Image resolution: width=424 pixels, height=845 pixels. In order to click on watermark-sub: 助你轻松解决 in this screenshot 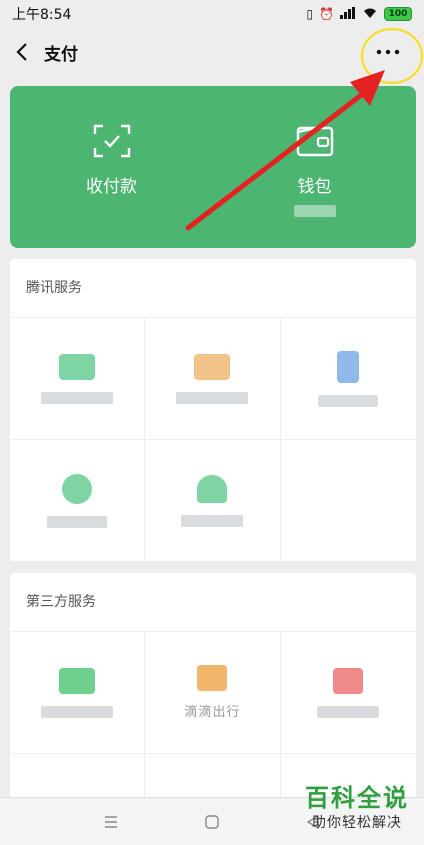, I will do `click(357, 823)`.